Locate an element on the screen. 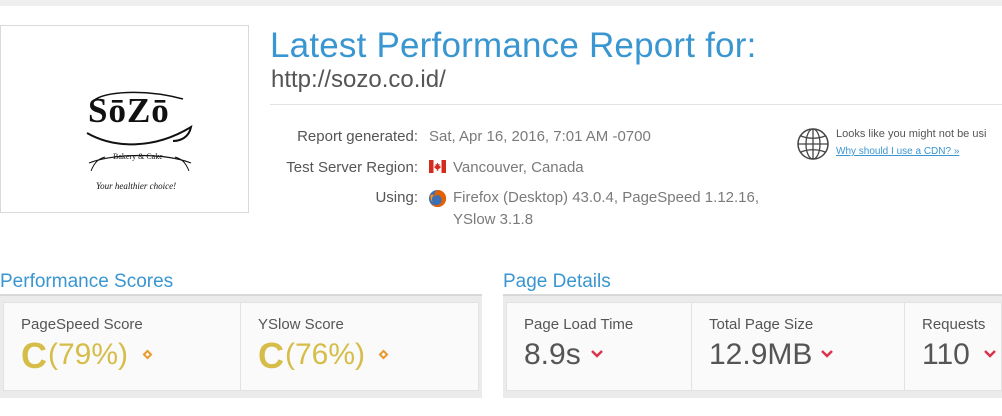  report-title: Latest Performance Report for: is located at coordinates (513, 45).